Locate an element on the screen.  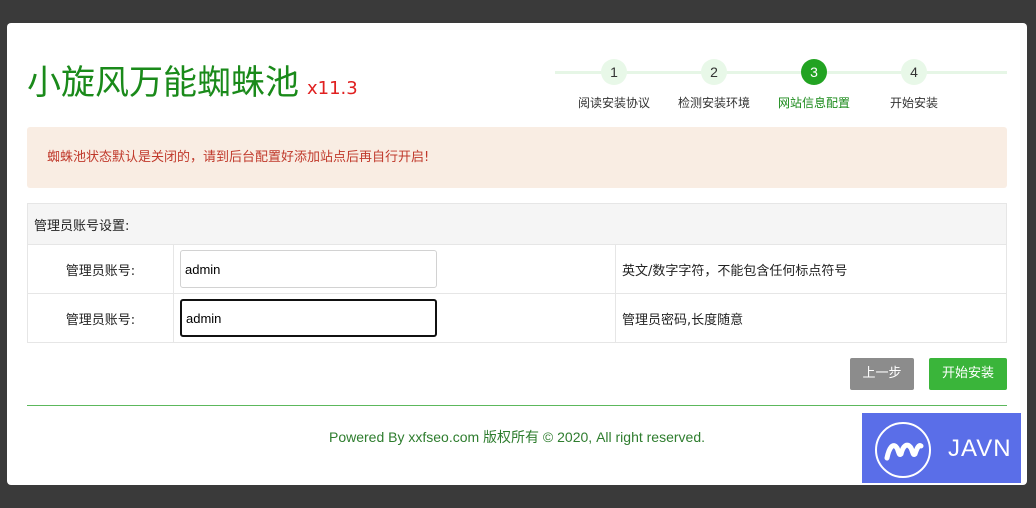
step-label: 网站信息配置 is located at coordinates (813, 103).